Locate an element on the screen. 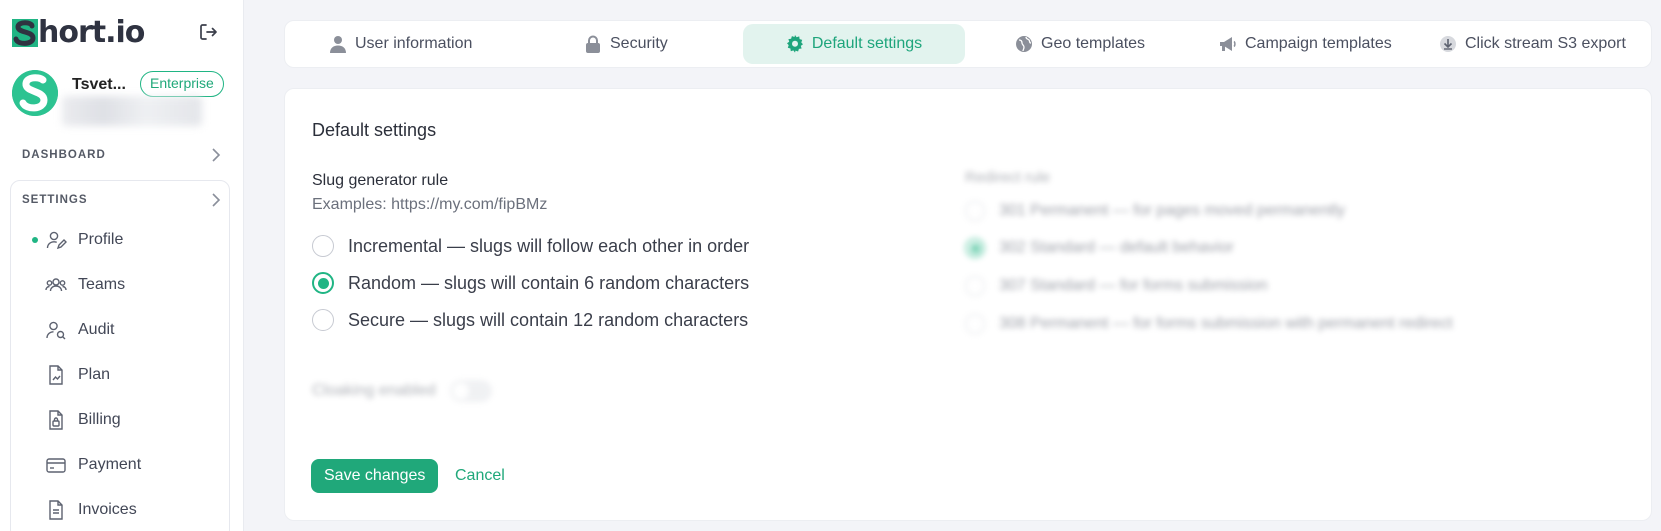 The image size is (1661, 531). cloaking-label: Cloaking enabled is located at coordinates (374, 390).